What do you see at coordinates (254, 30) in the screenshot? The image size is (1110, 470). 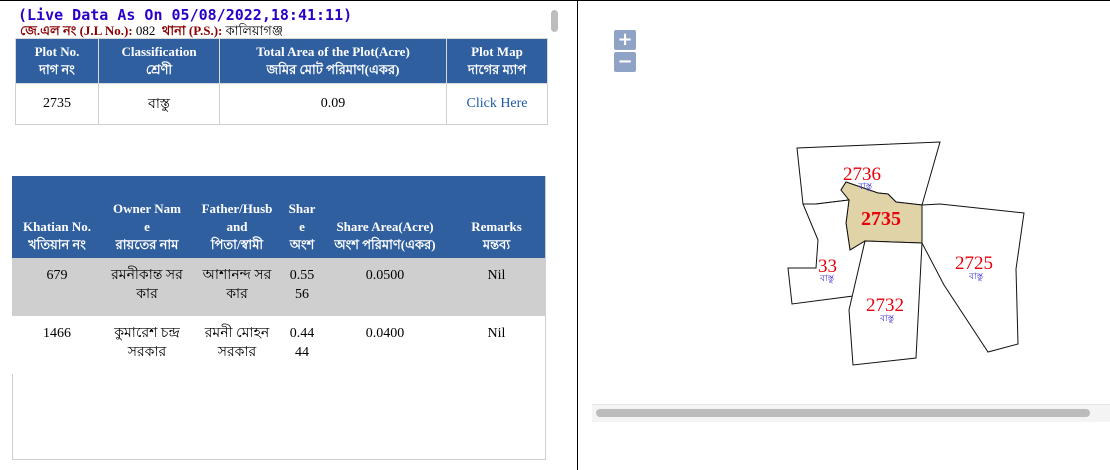 I see `ps-value: কালিয়াগঞ্জ` at bounding box center [254, 30].